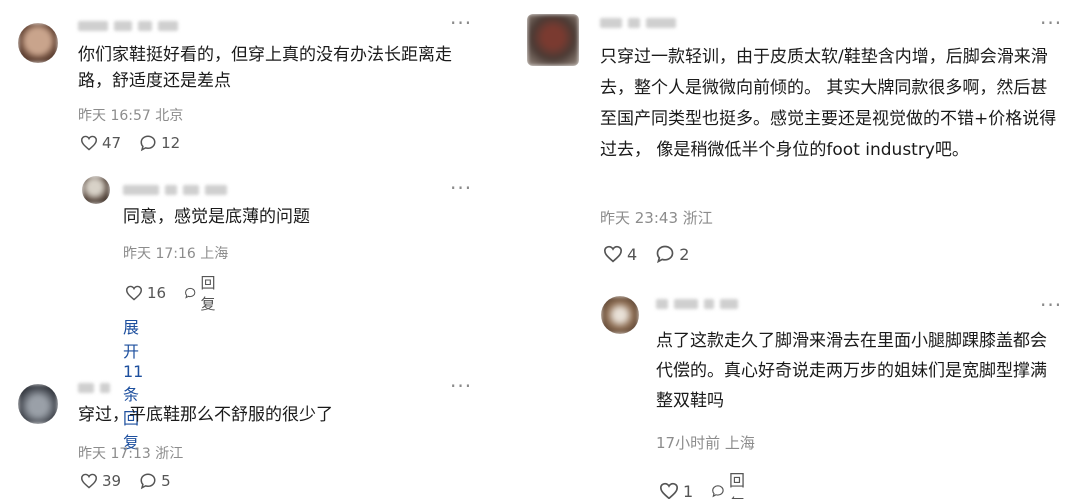 Image resolution: width=1080 pixels, height=499 pixels. Describe the element at coordinates (169, 116) in the screenshot. I see `comment-location: 北京` at that location.